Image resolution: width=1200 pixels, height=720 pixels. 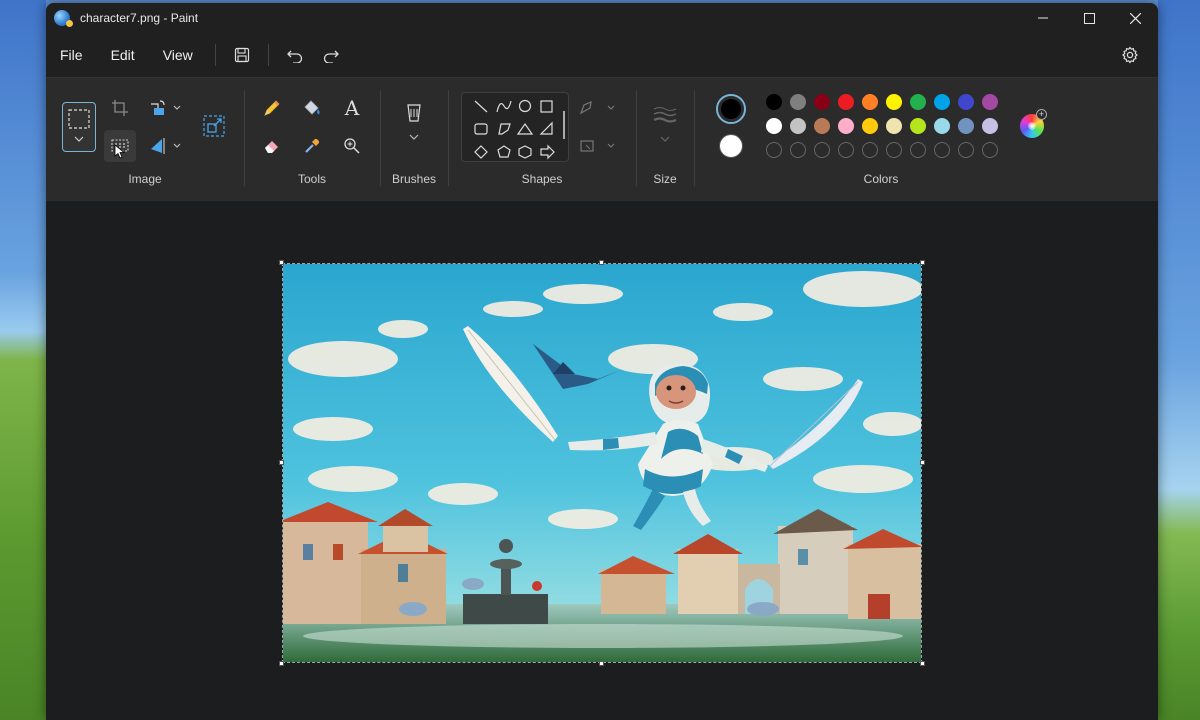 I want to click on flip-icon, so click(x=166, y=146).